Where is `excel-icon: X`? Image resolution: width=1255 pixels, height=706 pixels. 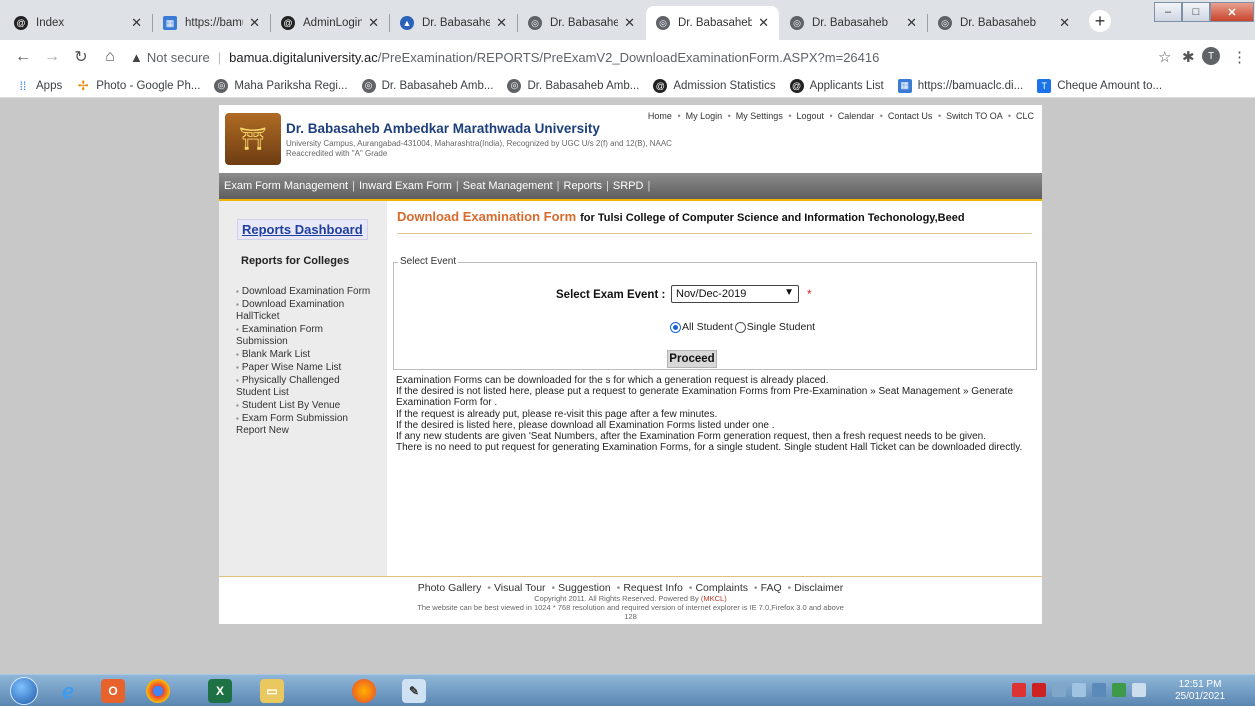
excel-icon: X is located at coordinates (220, 691).